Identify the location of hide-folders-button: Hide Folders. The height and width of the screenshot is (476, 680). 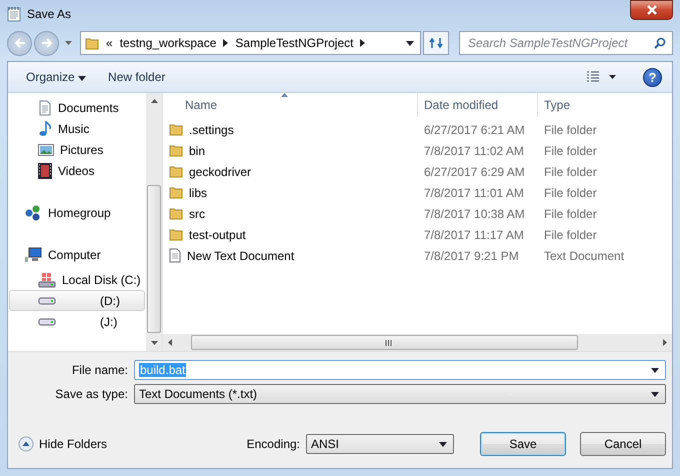
(63, 444).